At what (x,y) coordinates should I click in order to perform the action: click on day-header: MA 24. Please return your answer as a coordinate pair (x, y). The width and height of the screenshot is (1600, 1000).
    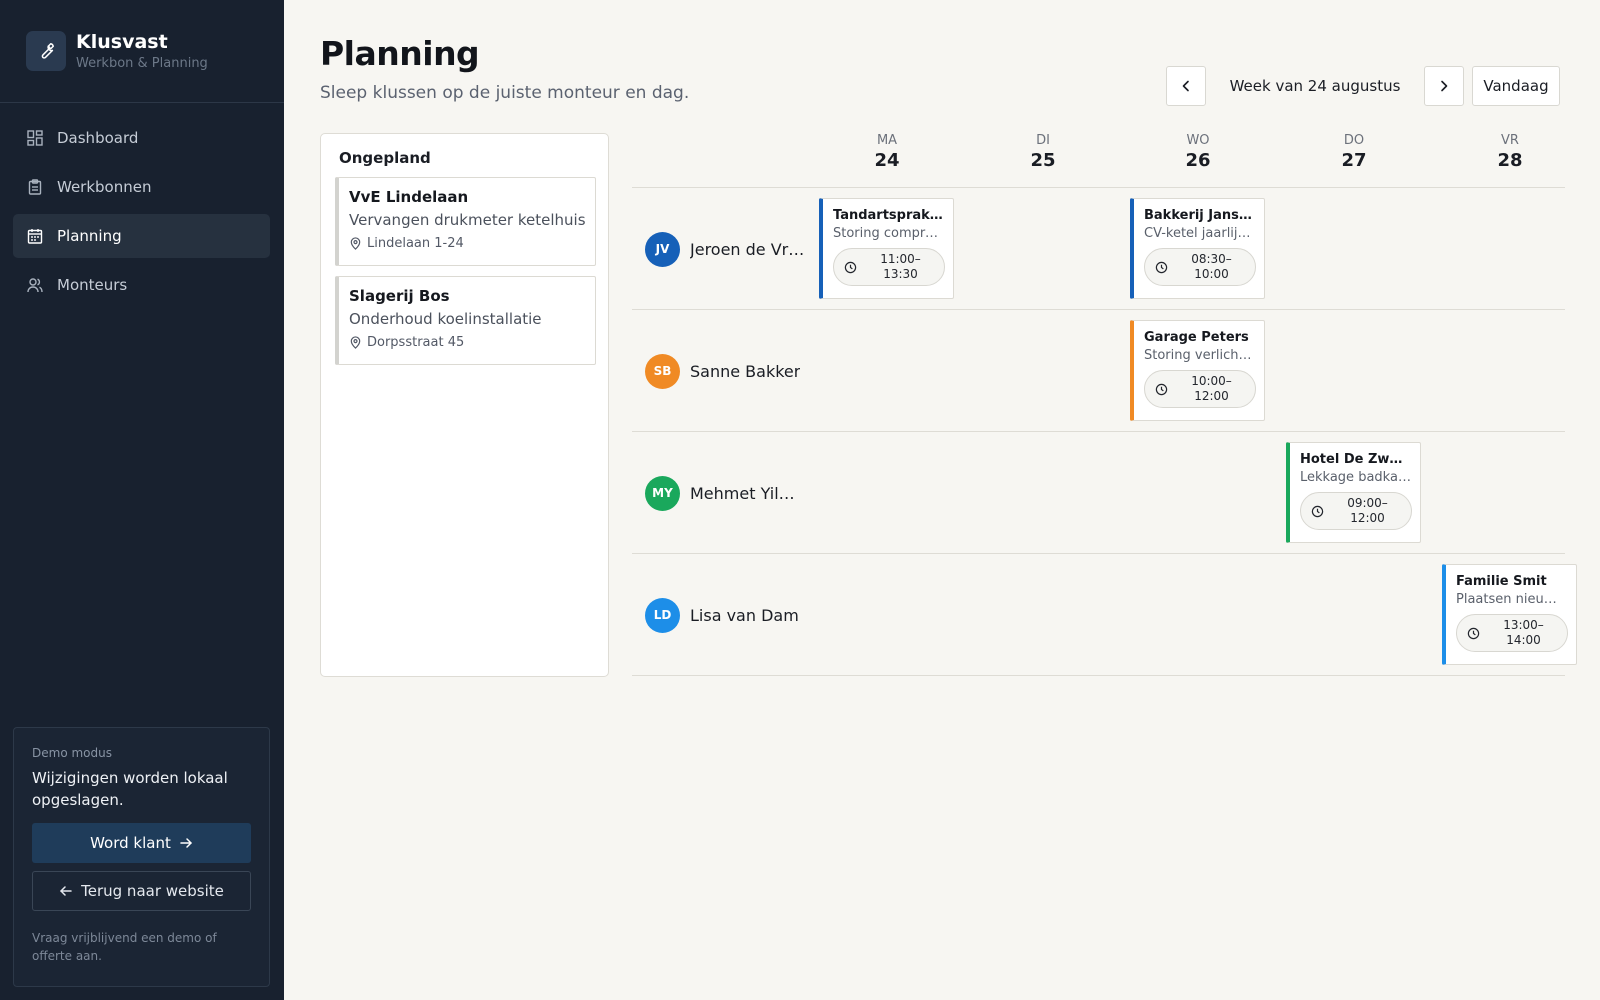
    Looking at the image, I should click on (887, 152).